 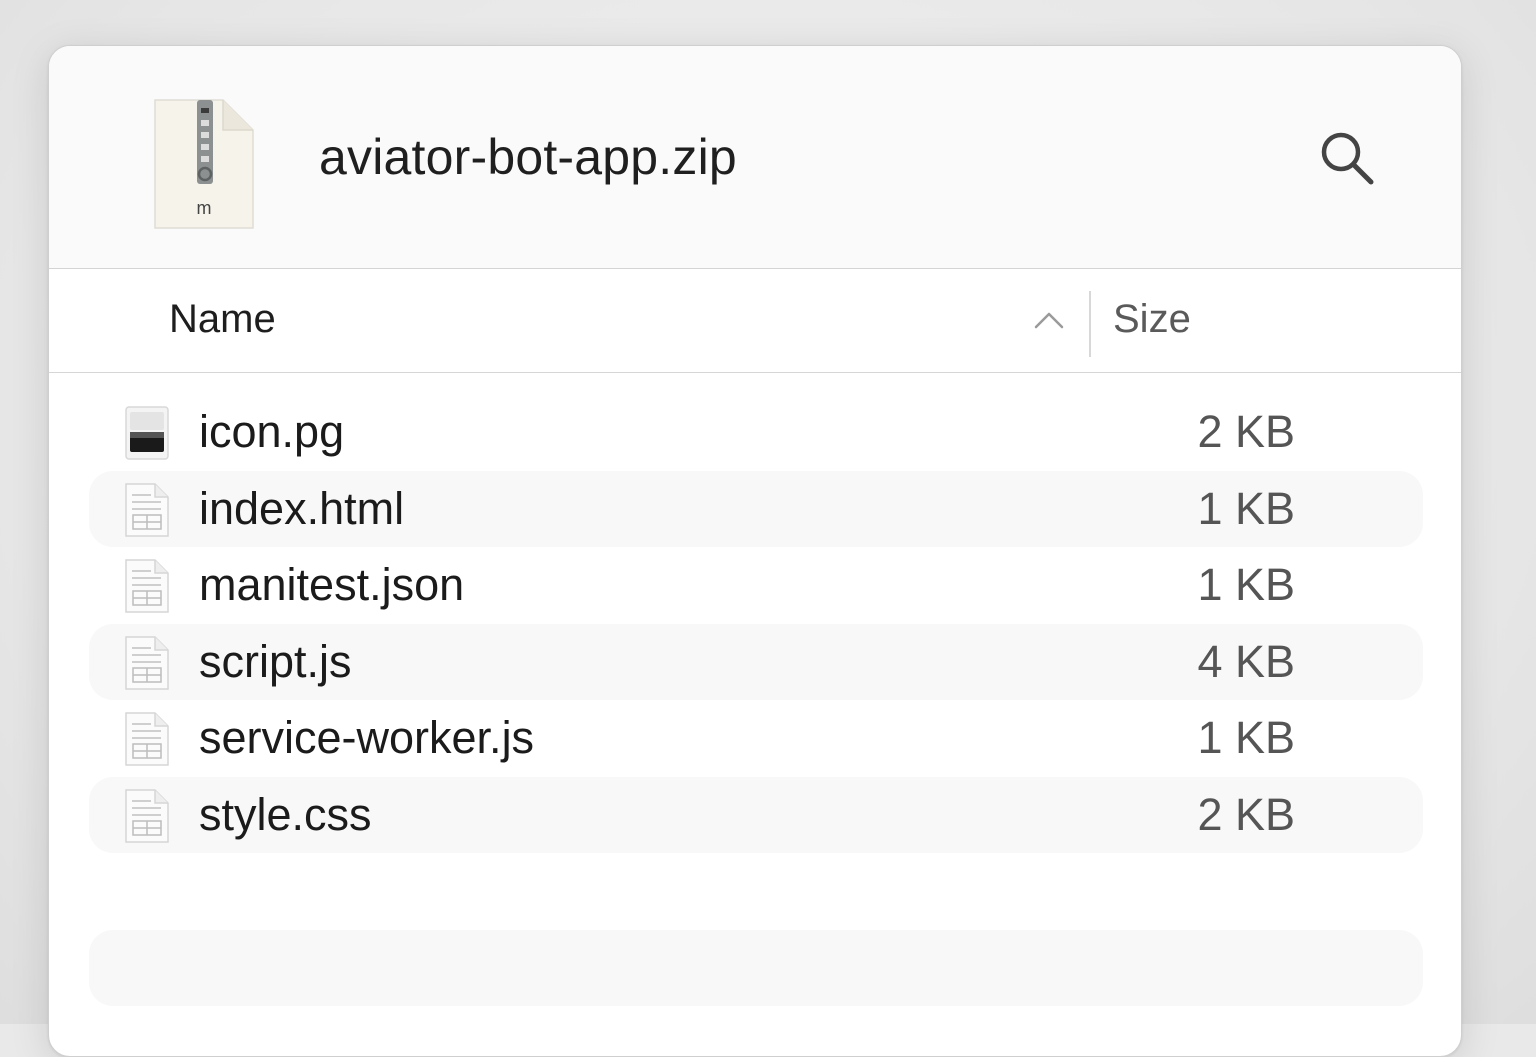 What do you see at coordinates (756, 432) in the screenshot?
I see `file-row: icon.pg 2 KB` at bounding box center [756, 432].